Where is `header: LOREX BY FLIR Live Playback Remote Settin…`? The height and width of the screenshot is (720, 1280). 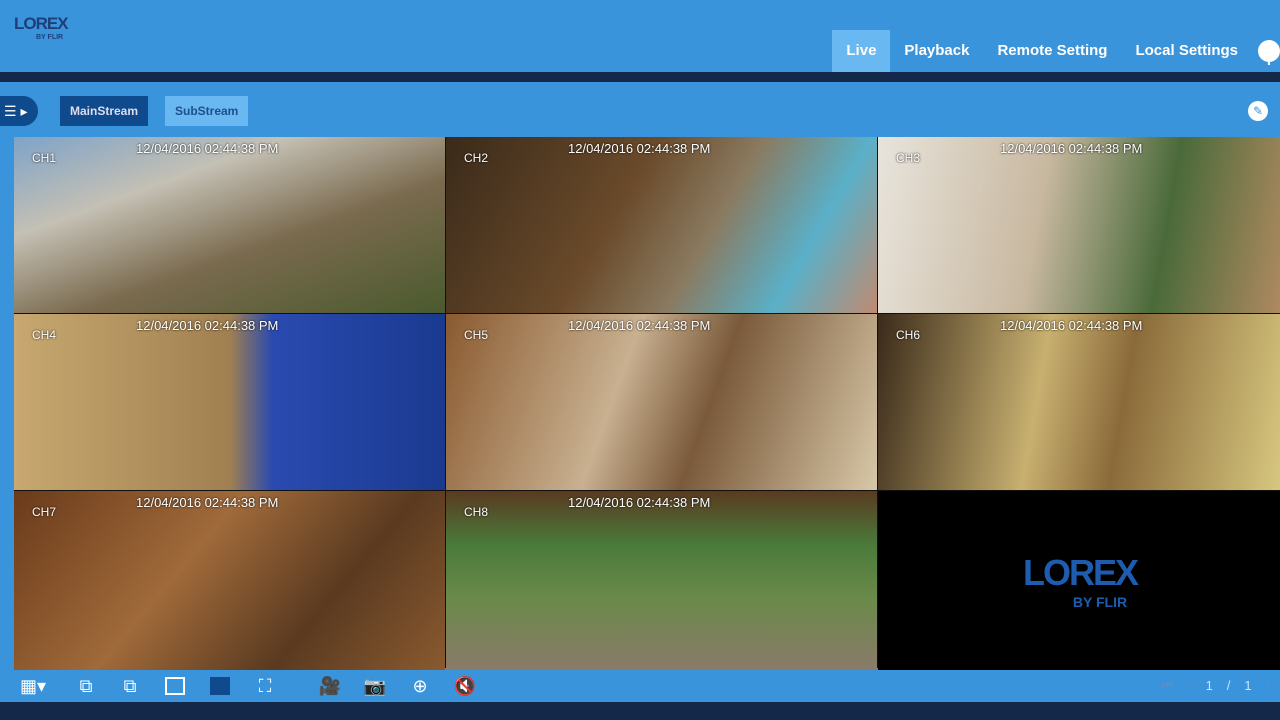 header: LOREX BY FLIR Live Playback Remote Settin… is located at coordinates (640, 36).